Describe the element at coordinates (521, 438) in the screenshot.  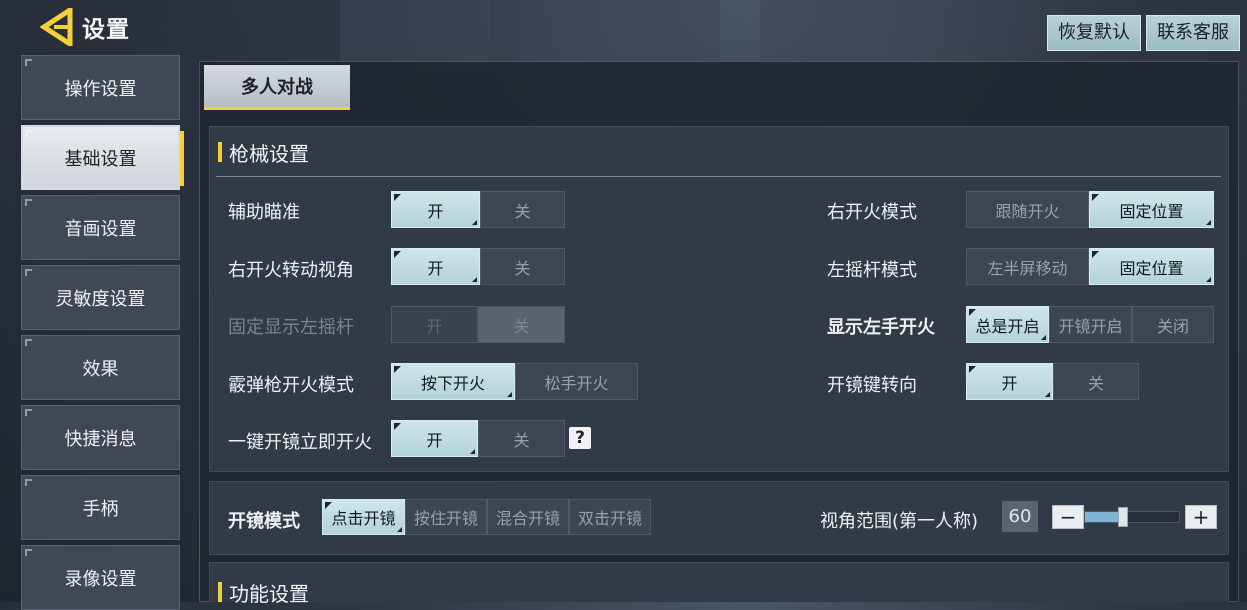
I see `one-key-scope-fire-off: 关` at that location.